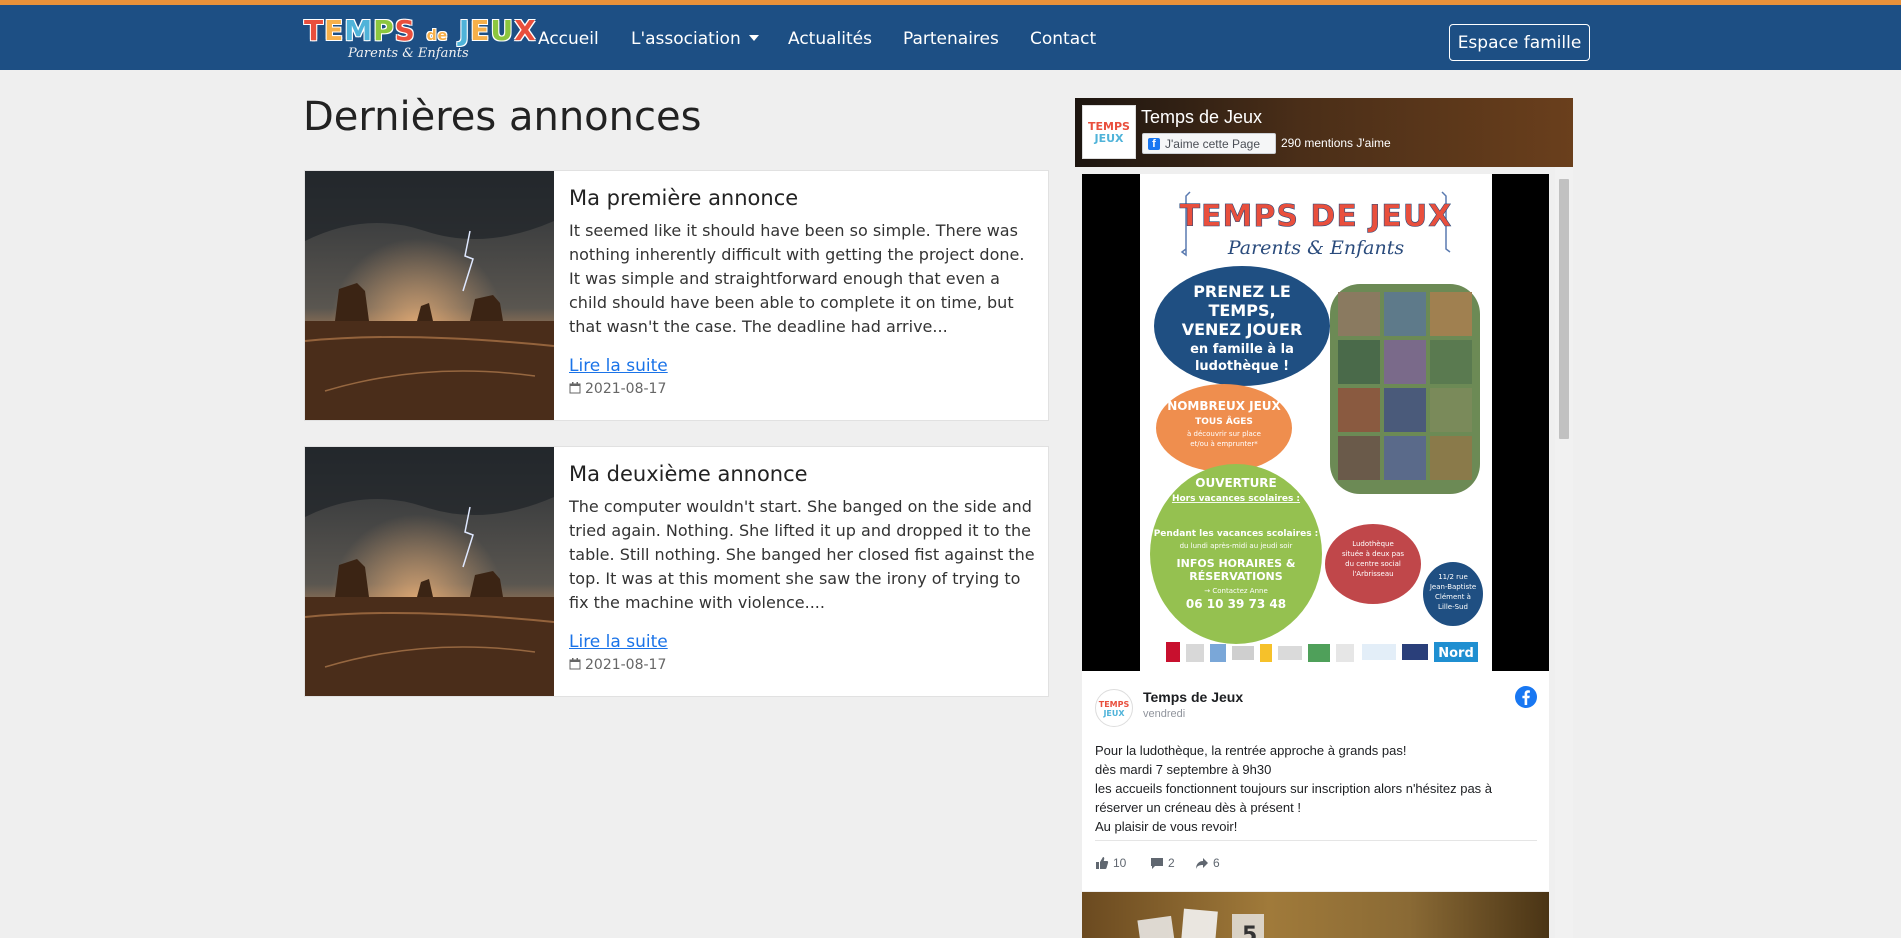 The image size is (1901, 938). What do you see at coordinates (1564, 552) in the screenshot?
I see `scrollbar` at bounding box center [1564, 552].